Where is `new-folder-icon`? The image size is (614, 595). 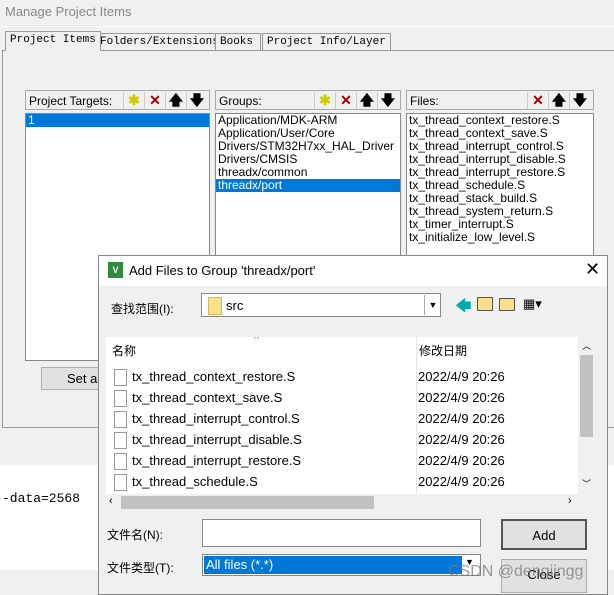
new-folder-icon is located at coordinates (507, 304).